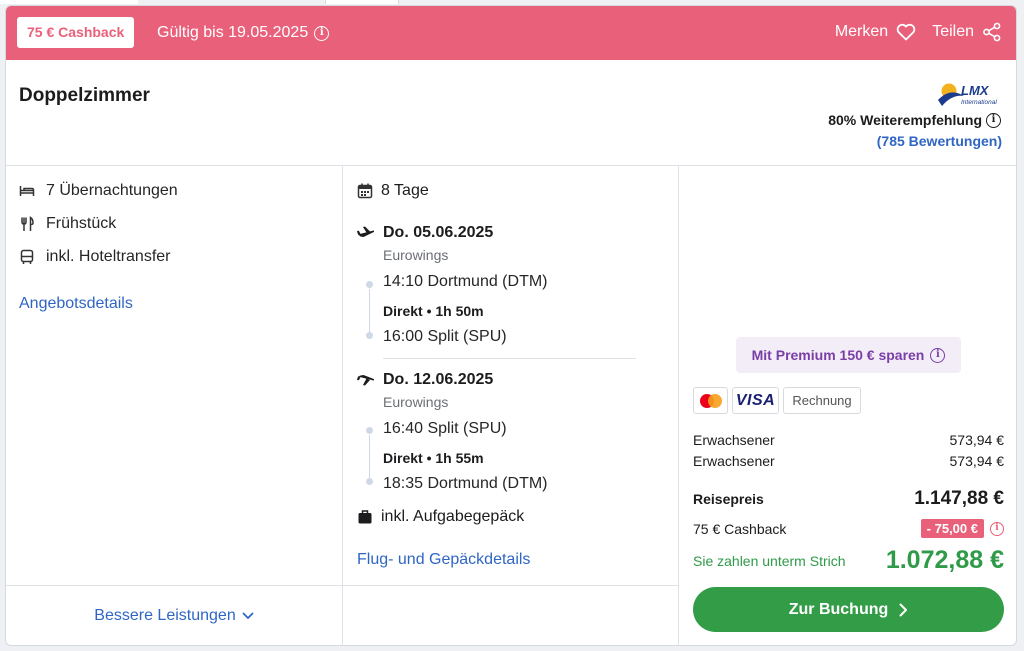 The height and width of the screenshot is (651, 1024). What do you see at coordinates (952, 528) in the screenshot?
I see `cashback-value: - 75,00 €` at bounding box center [952, 528].